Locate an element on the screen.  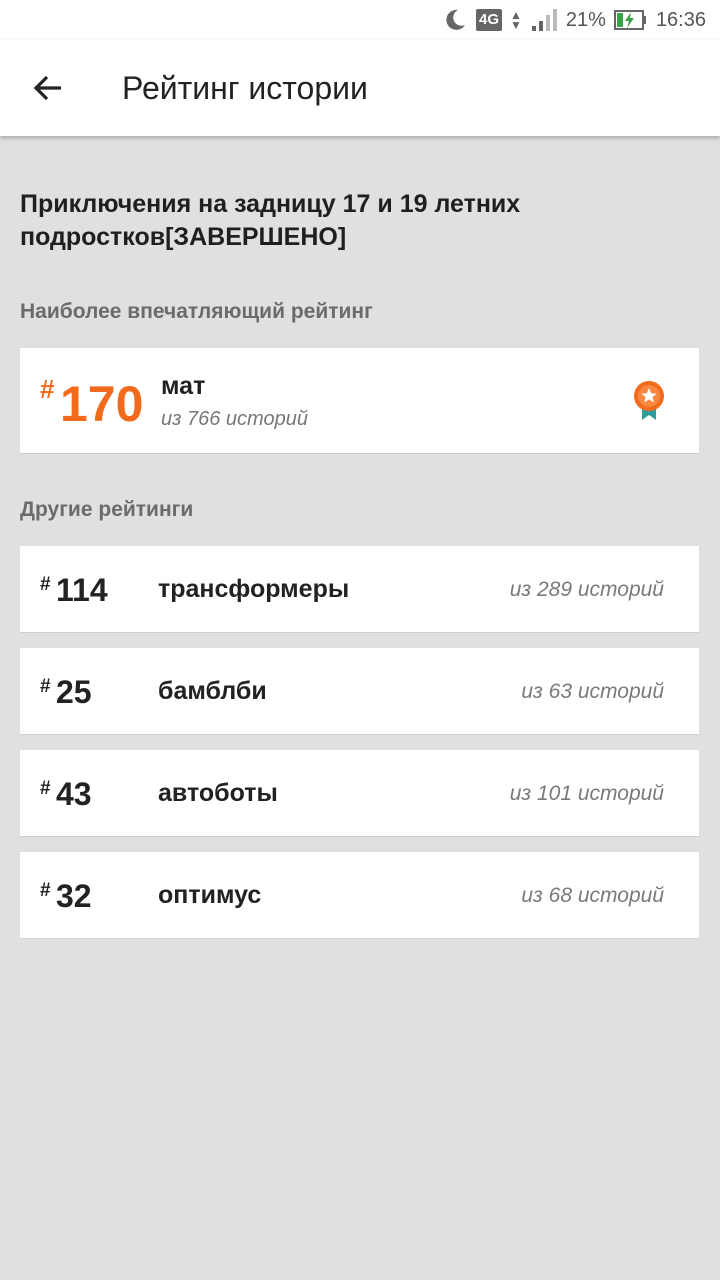
clock: 16:36 is located at coordinates (680, 19).